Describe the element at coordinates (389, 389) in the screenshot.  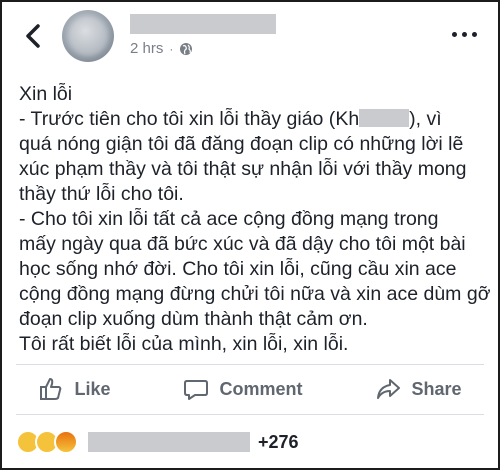
I see `share-icon` at that location.